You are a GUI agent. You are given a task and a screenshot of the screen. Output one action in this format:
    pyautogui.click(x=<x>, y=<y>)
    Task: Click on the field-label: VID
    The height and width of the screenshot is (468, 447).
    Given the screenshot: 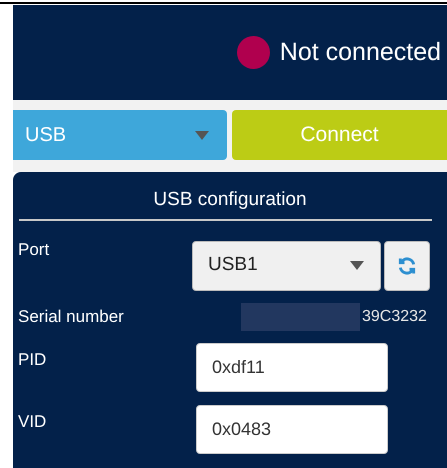 What is the action you would take?
    pyautogui.click(x=33, y=421)
    